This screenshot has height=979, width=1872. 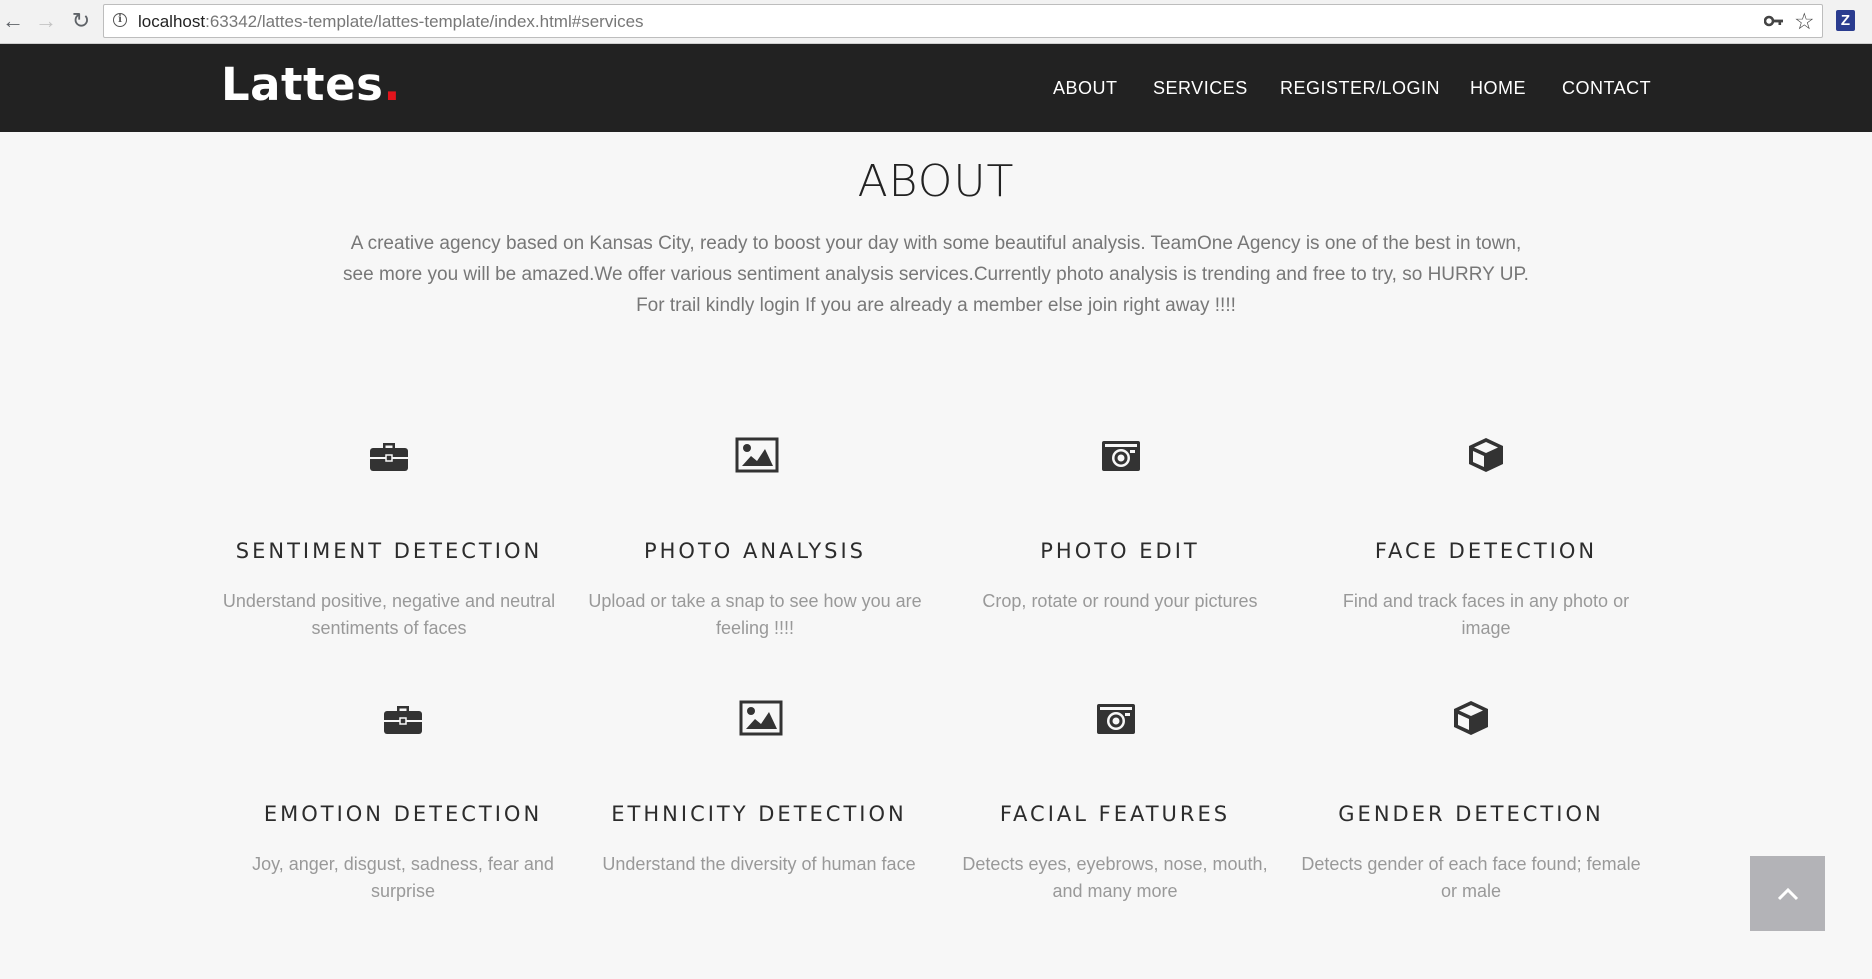 I want to click on key-icon, so click(x=1773, y=23).